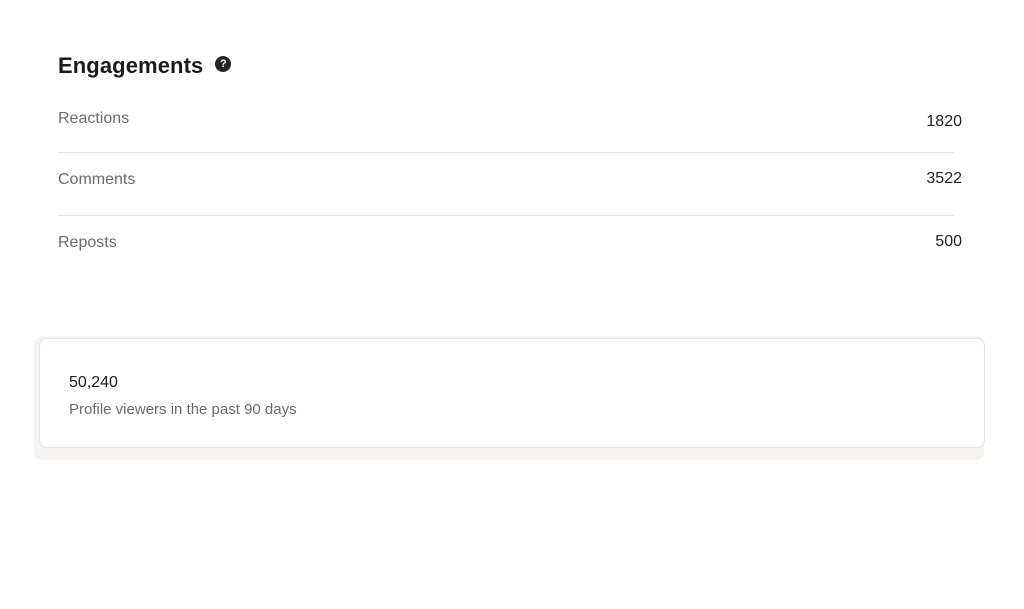  Describe the element at coordinates (948, 241) in the screenshot. I see `metric-value: 500` at that location.